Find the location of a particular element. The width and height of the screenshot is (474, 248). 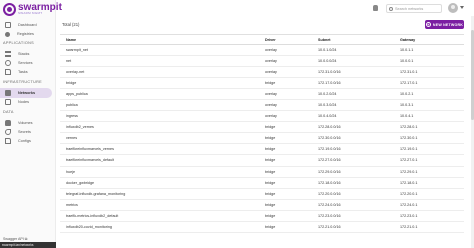

swarmpit-logo-icon is located at coordinates (9, 9).